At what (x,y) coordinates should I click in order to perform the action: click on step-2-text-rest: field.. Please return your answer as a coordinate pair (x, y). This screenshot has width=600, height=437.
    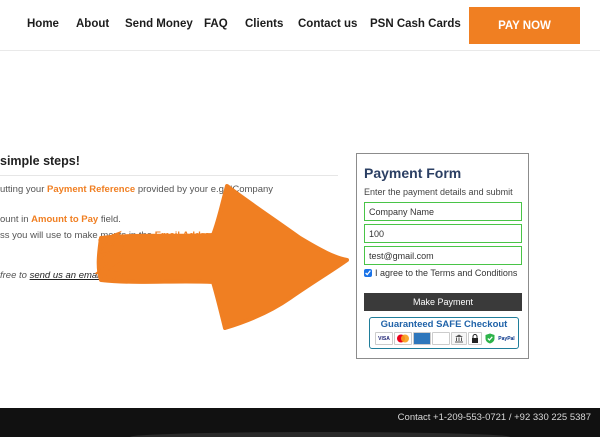
    Looking at the image, I should click on (109, 219).